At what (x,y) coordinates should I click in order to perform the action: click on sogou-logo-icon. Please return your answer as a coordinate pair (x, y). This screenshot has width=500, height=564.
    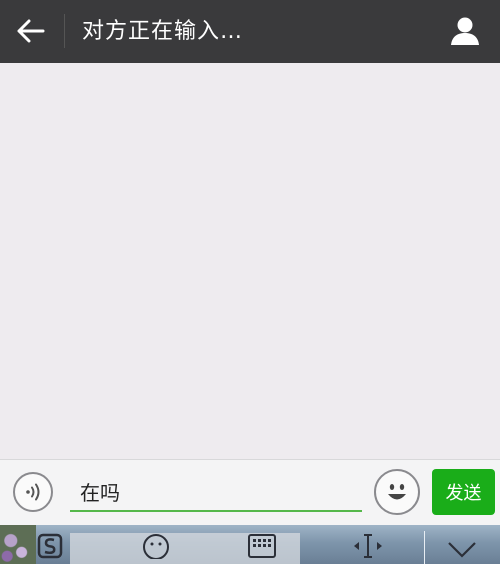
    Looking at the image, I should click on (50, 546).